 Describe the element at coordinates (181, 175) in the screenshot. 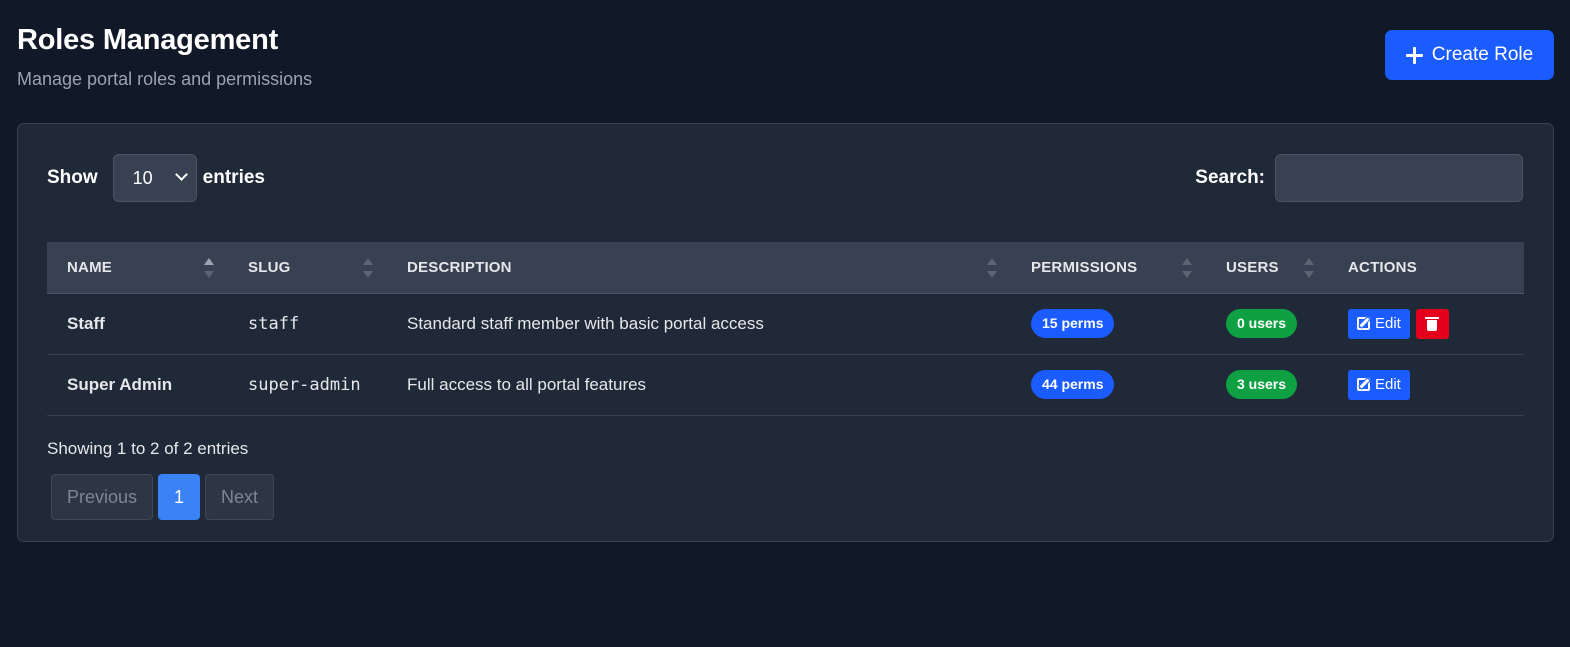

I see `chevron-down-icon` at that location.